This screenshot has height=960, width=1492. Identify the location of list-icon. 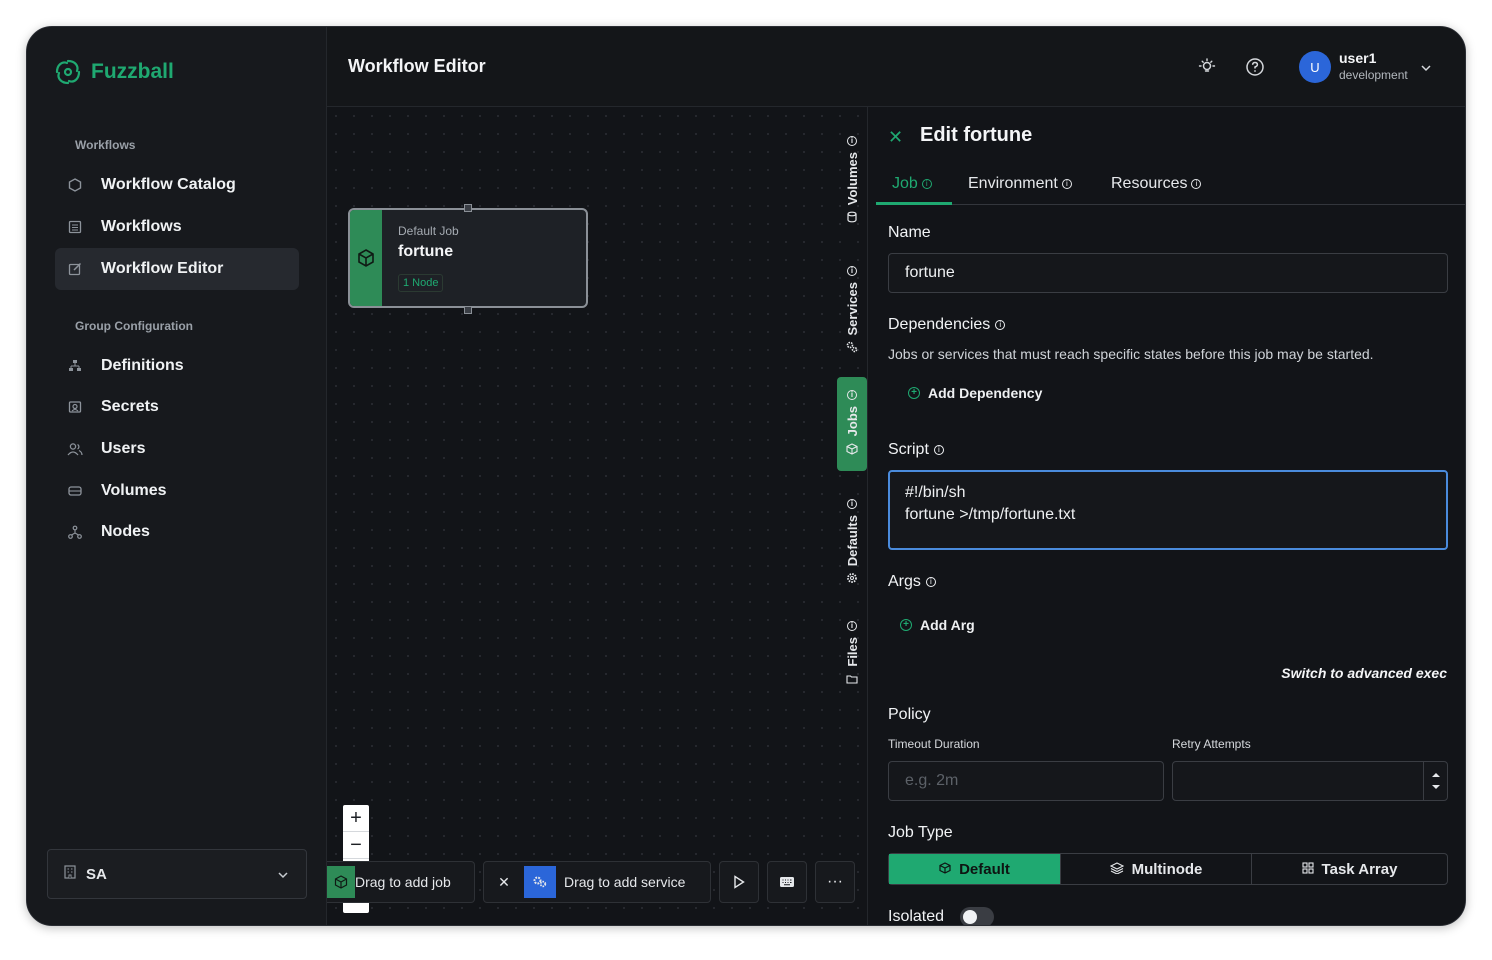
(75, 227).